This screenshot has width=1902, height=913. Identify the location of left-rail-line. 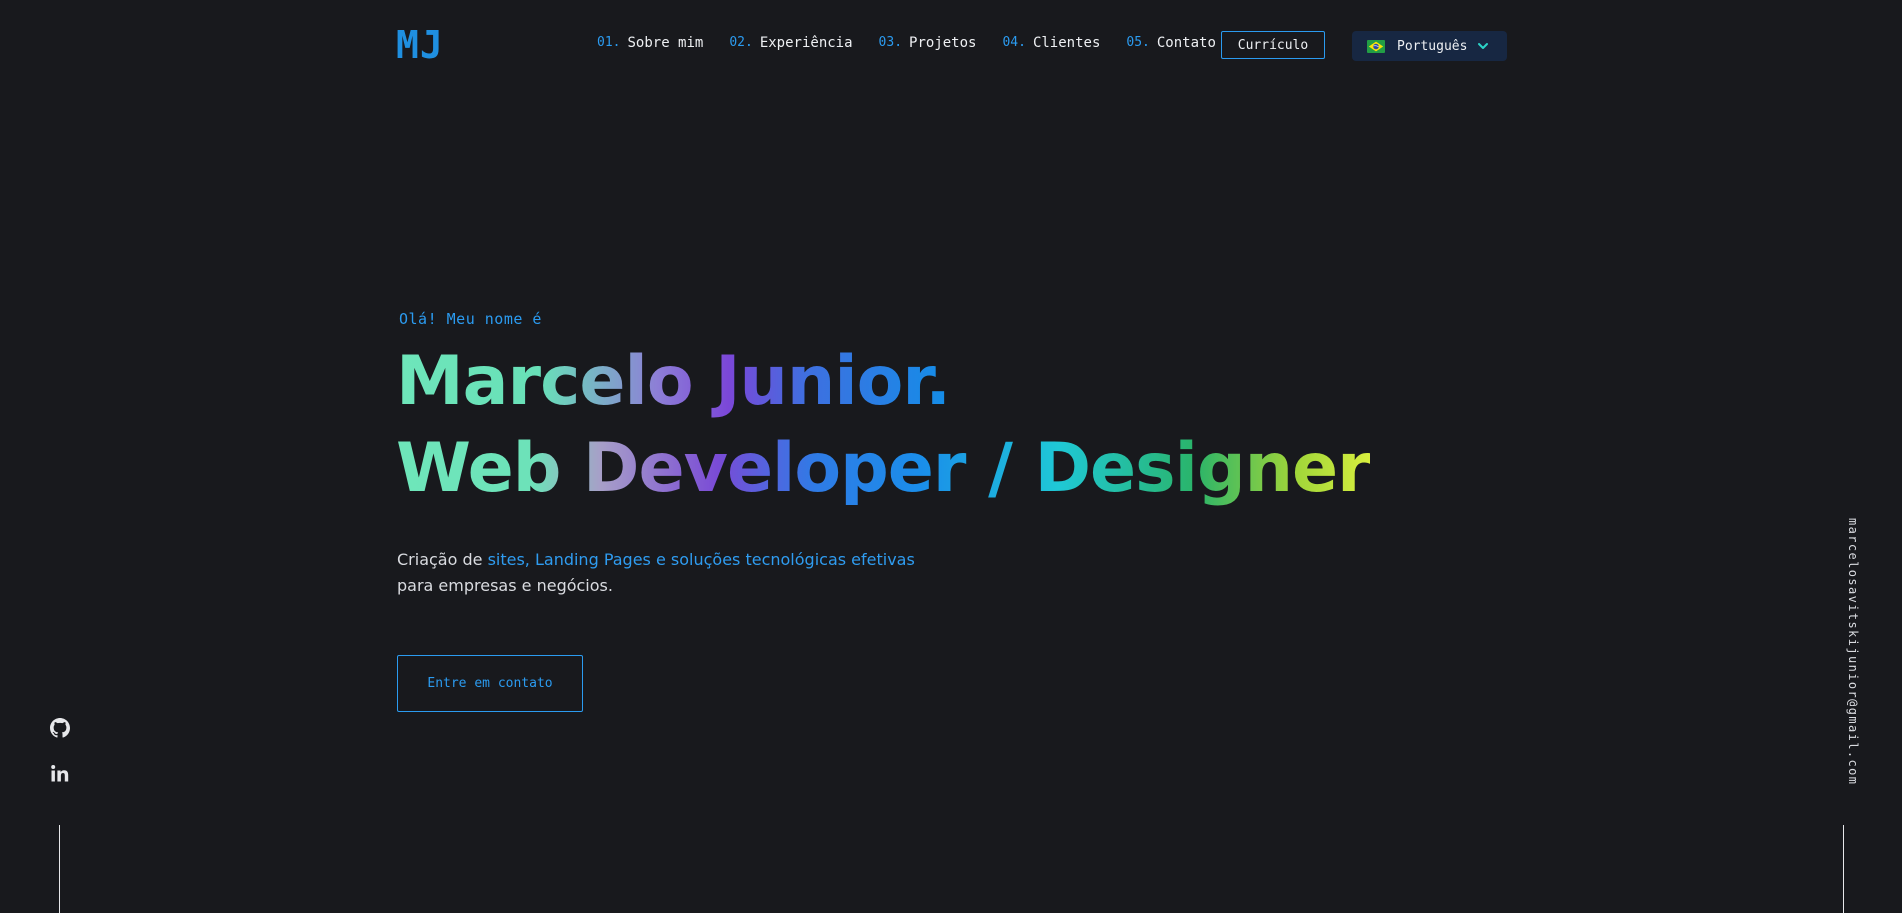
(59, 869).